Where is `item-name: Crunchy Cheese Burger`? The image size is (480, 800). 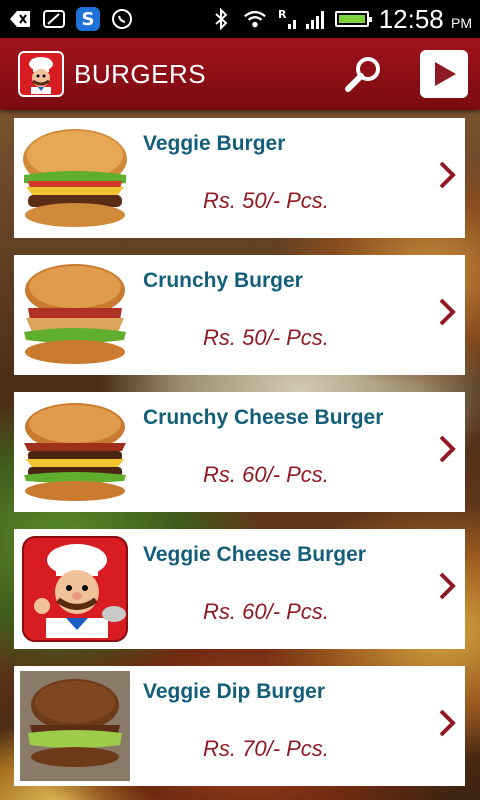 item-name: Crunchy Cheese Burger is located at coordinates (263, 417).